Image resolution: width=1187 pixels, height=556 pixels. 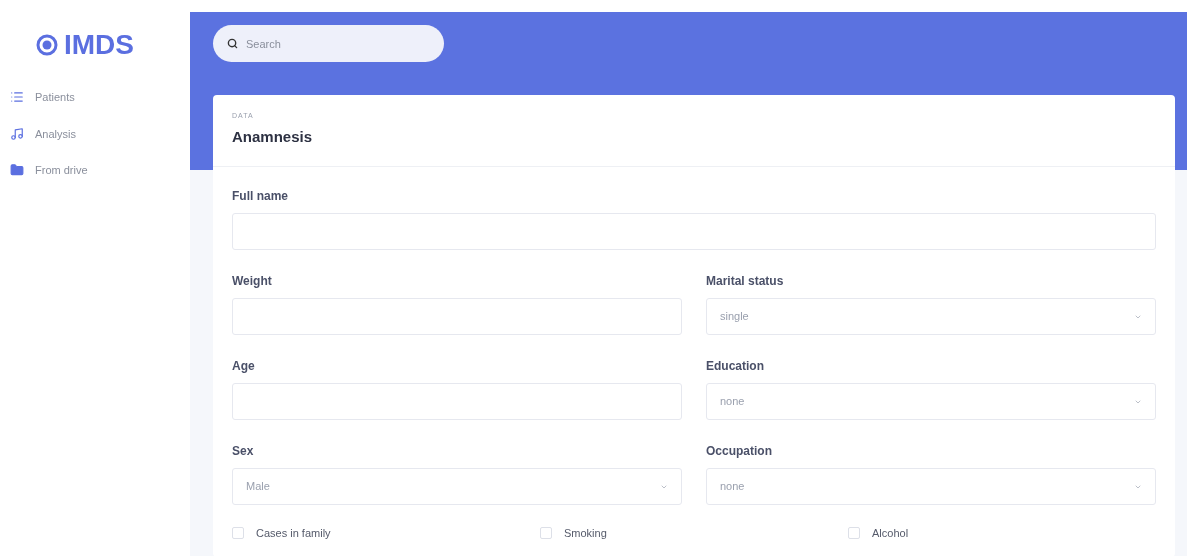 What do you see at coordinates (100, 97) in the screenshot?
I see `sidebar-item: Patients` at bounding box center [100, 97].